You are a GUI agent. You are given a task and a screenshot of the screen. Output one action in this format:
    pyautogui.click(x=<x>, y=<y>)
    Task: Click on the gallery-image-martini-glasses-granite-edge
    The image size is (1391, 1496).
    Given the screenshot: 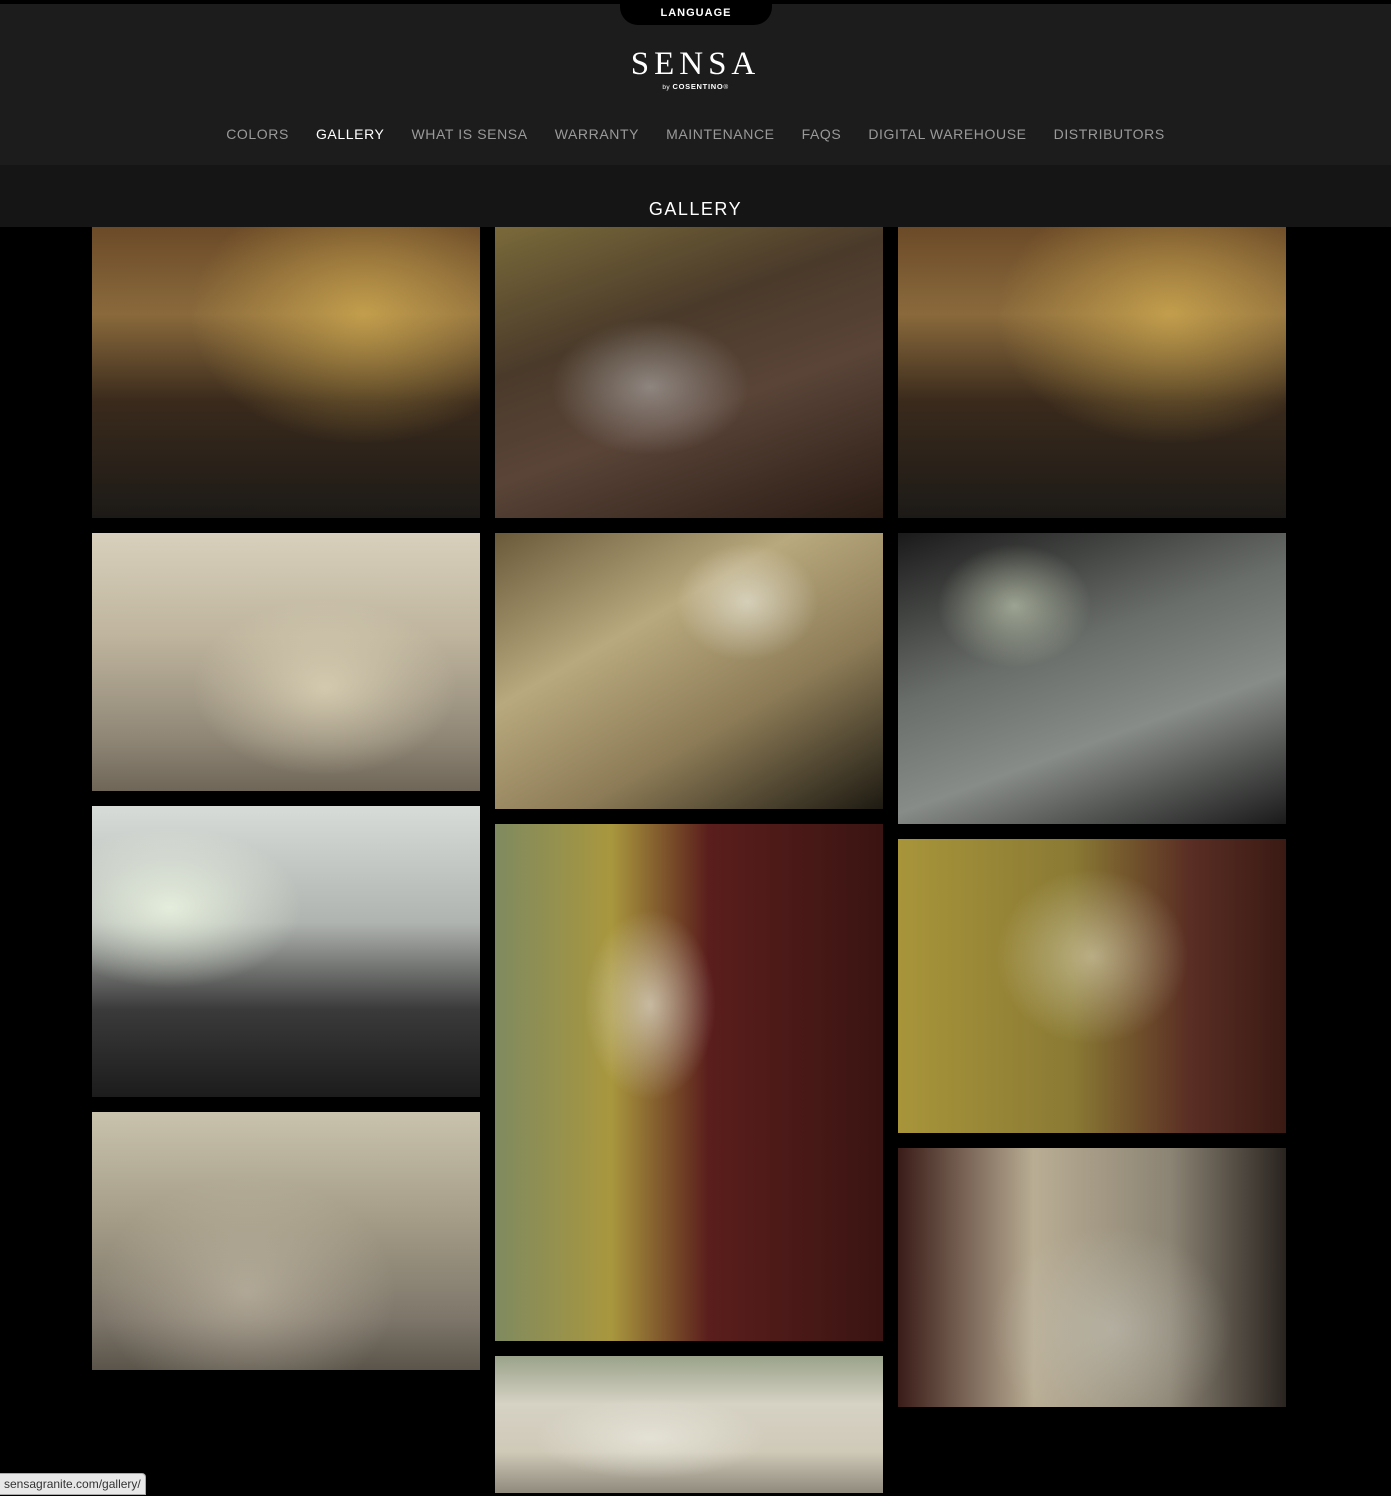 What is the action you would take?
    pyautogui.click(x=1092, y=678)
    